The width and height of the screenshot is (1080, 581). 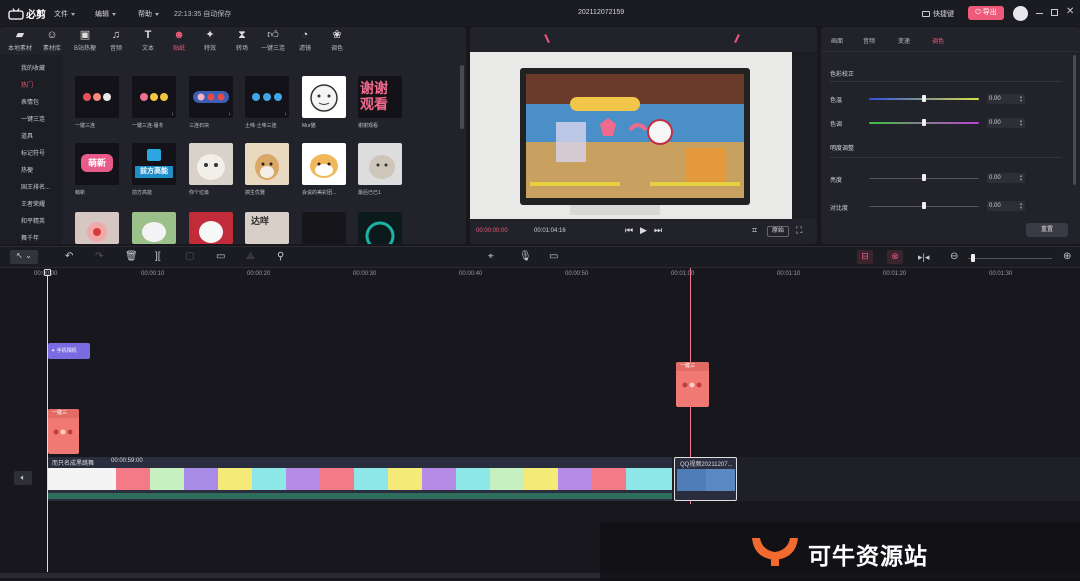 What do you see at coordinates (27, 84) in the screenshot?
I see `category-hot: 热门` at bounding box center [27, 84].